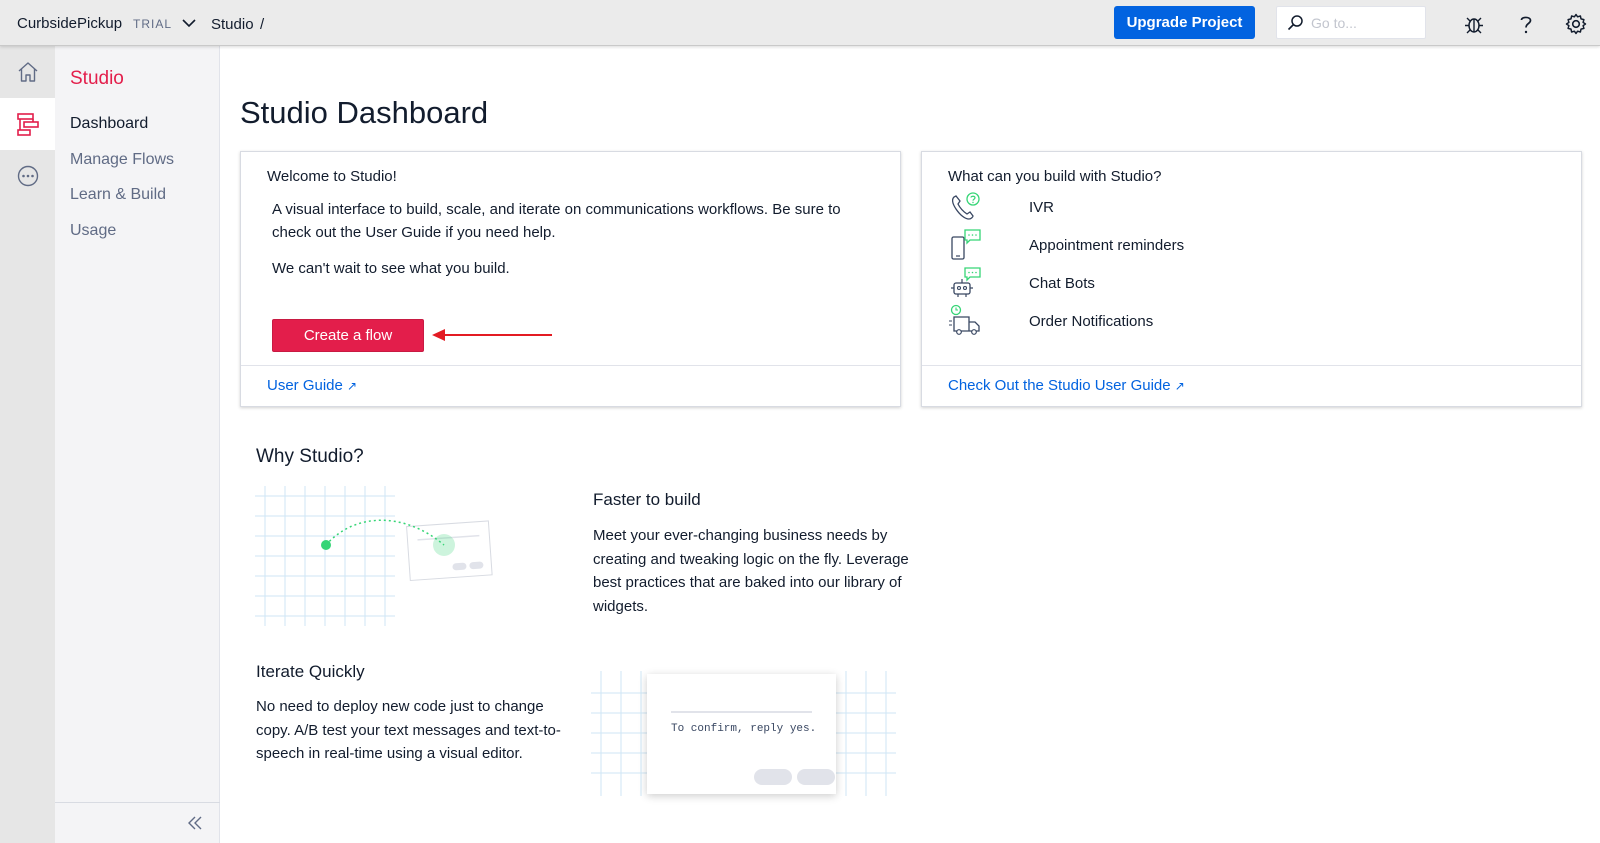 The width and height of the screenshot is (1600, 843). Describe the element at coordinates (348, 335) in the screenshot. I see `create-flow-button: Create a flow` at that location.